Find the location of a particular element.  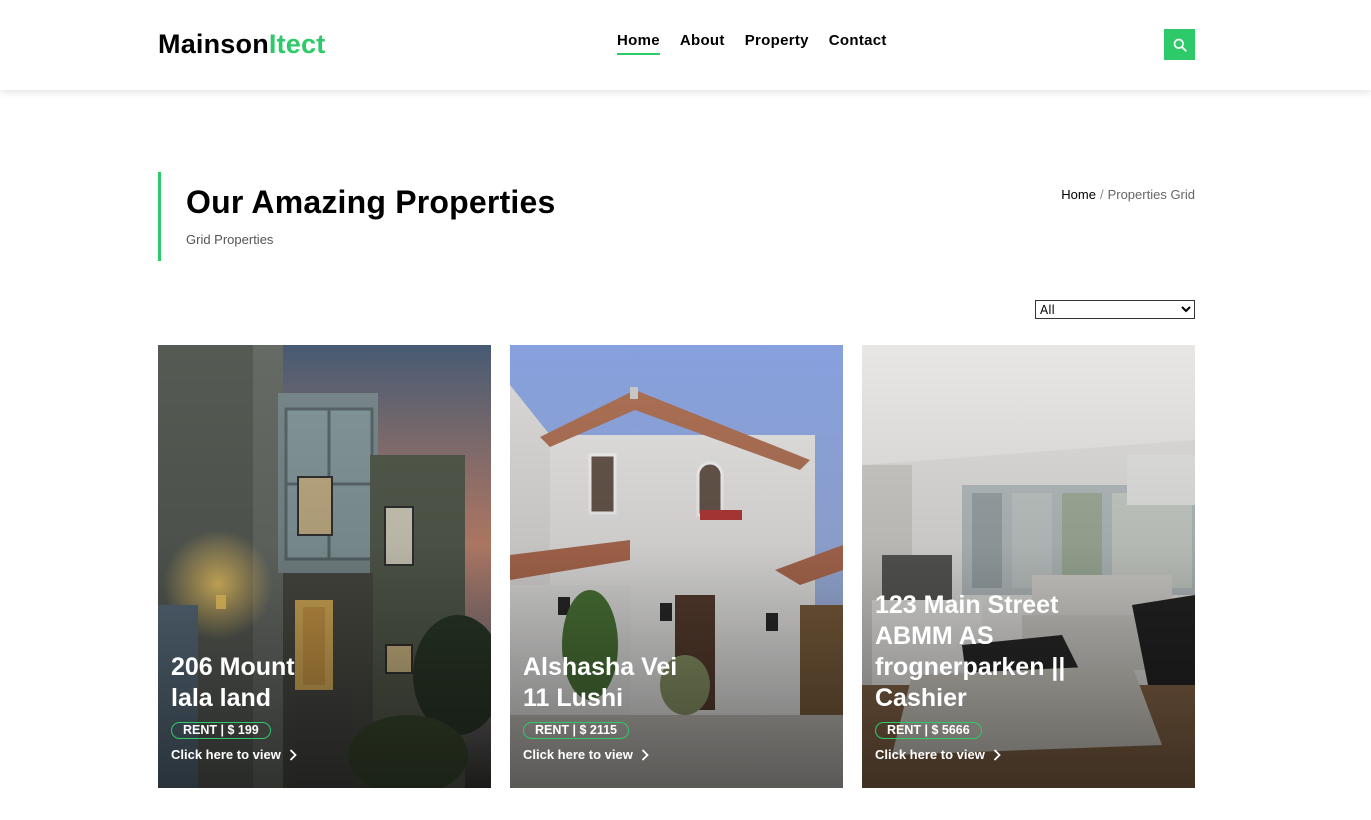

property-title-line: Alshasha Vei is located at coordinates (600, 667).